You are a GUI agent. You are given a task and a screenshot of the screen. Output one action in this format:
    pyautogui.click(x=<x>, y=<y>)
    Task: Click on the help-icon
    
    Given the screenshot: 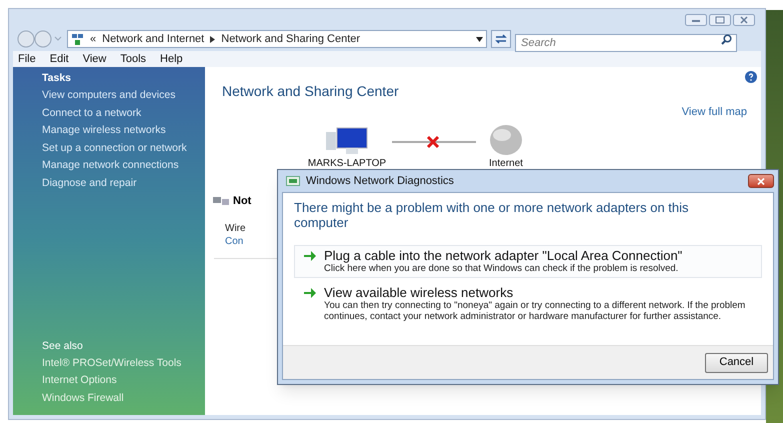 What is the action you would take?
    pyautogui.click(x=751, y=77)
    